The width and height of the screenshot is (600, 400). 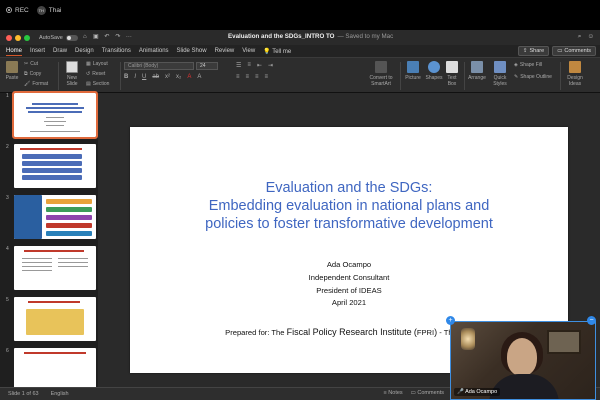 What do you see at coordinates (126, 77) in the screenshot?
I see `bold-icon: B` at bounding box center [126, 77].